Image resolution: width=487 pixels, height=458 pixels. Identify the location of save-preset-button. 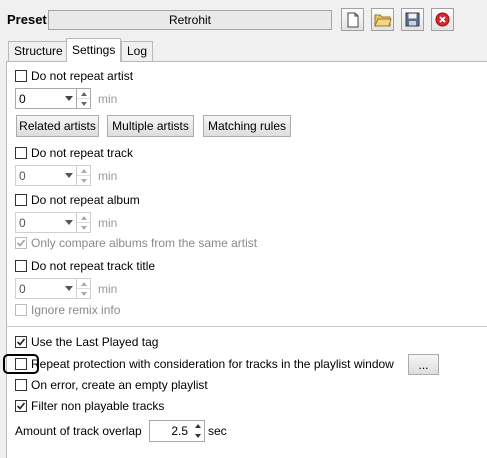
(412, 19).